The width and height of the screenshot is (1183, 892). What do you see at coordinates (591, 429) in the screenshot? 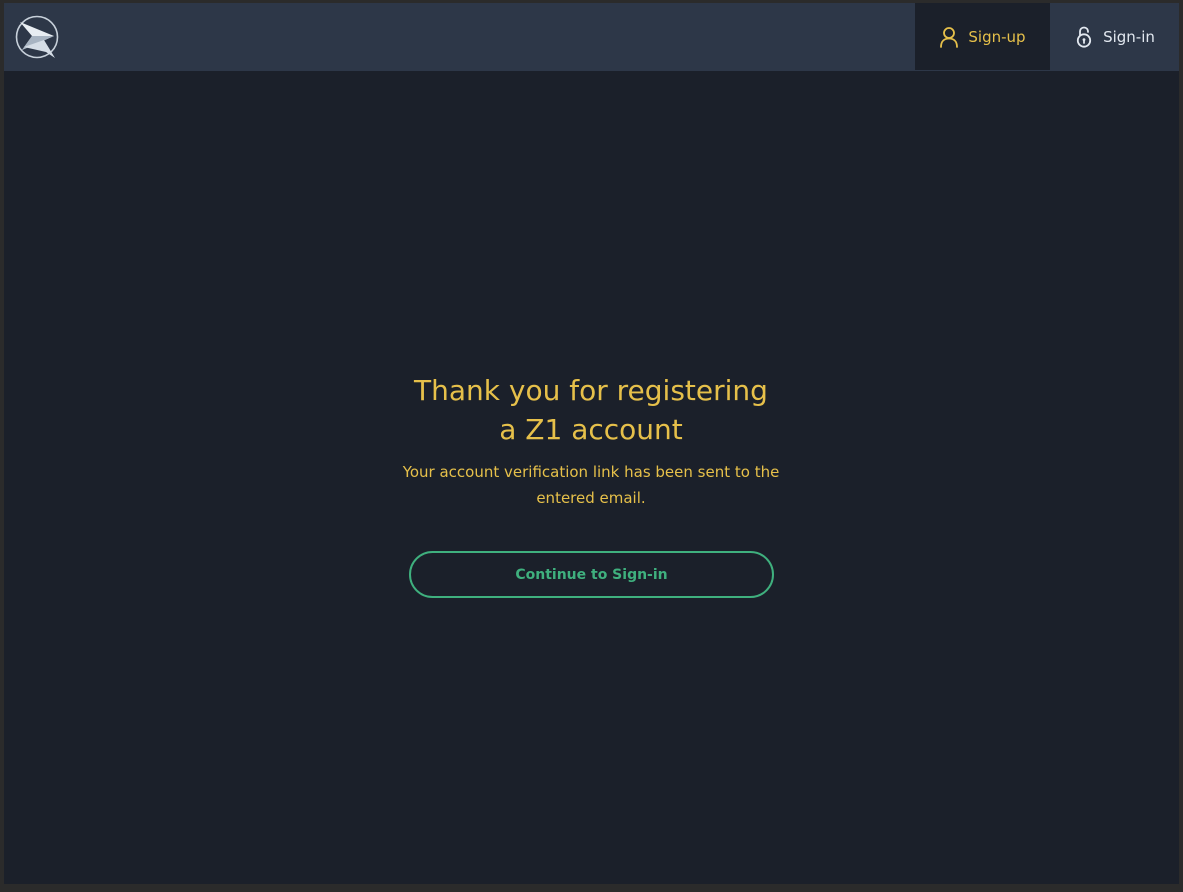
I see `confirmation-title-line-2: a Z1 account` at bounding box center [591, 429].